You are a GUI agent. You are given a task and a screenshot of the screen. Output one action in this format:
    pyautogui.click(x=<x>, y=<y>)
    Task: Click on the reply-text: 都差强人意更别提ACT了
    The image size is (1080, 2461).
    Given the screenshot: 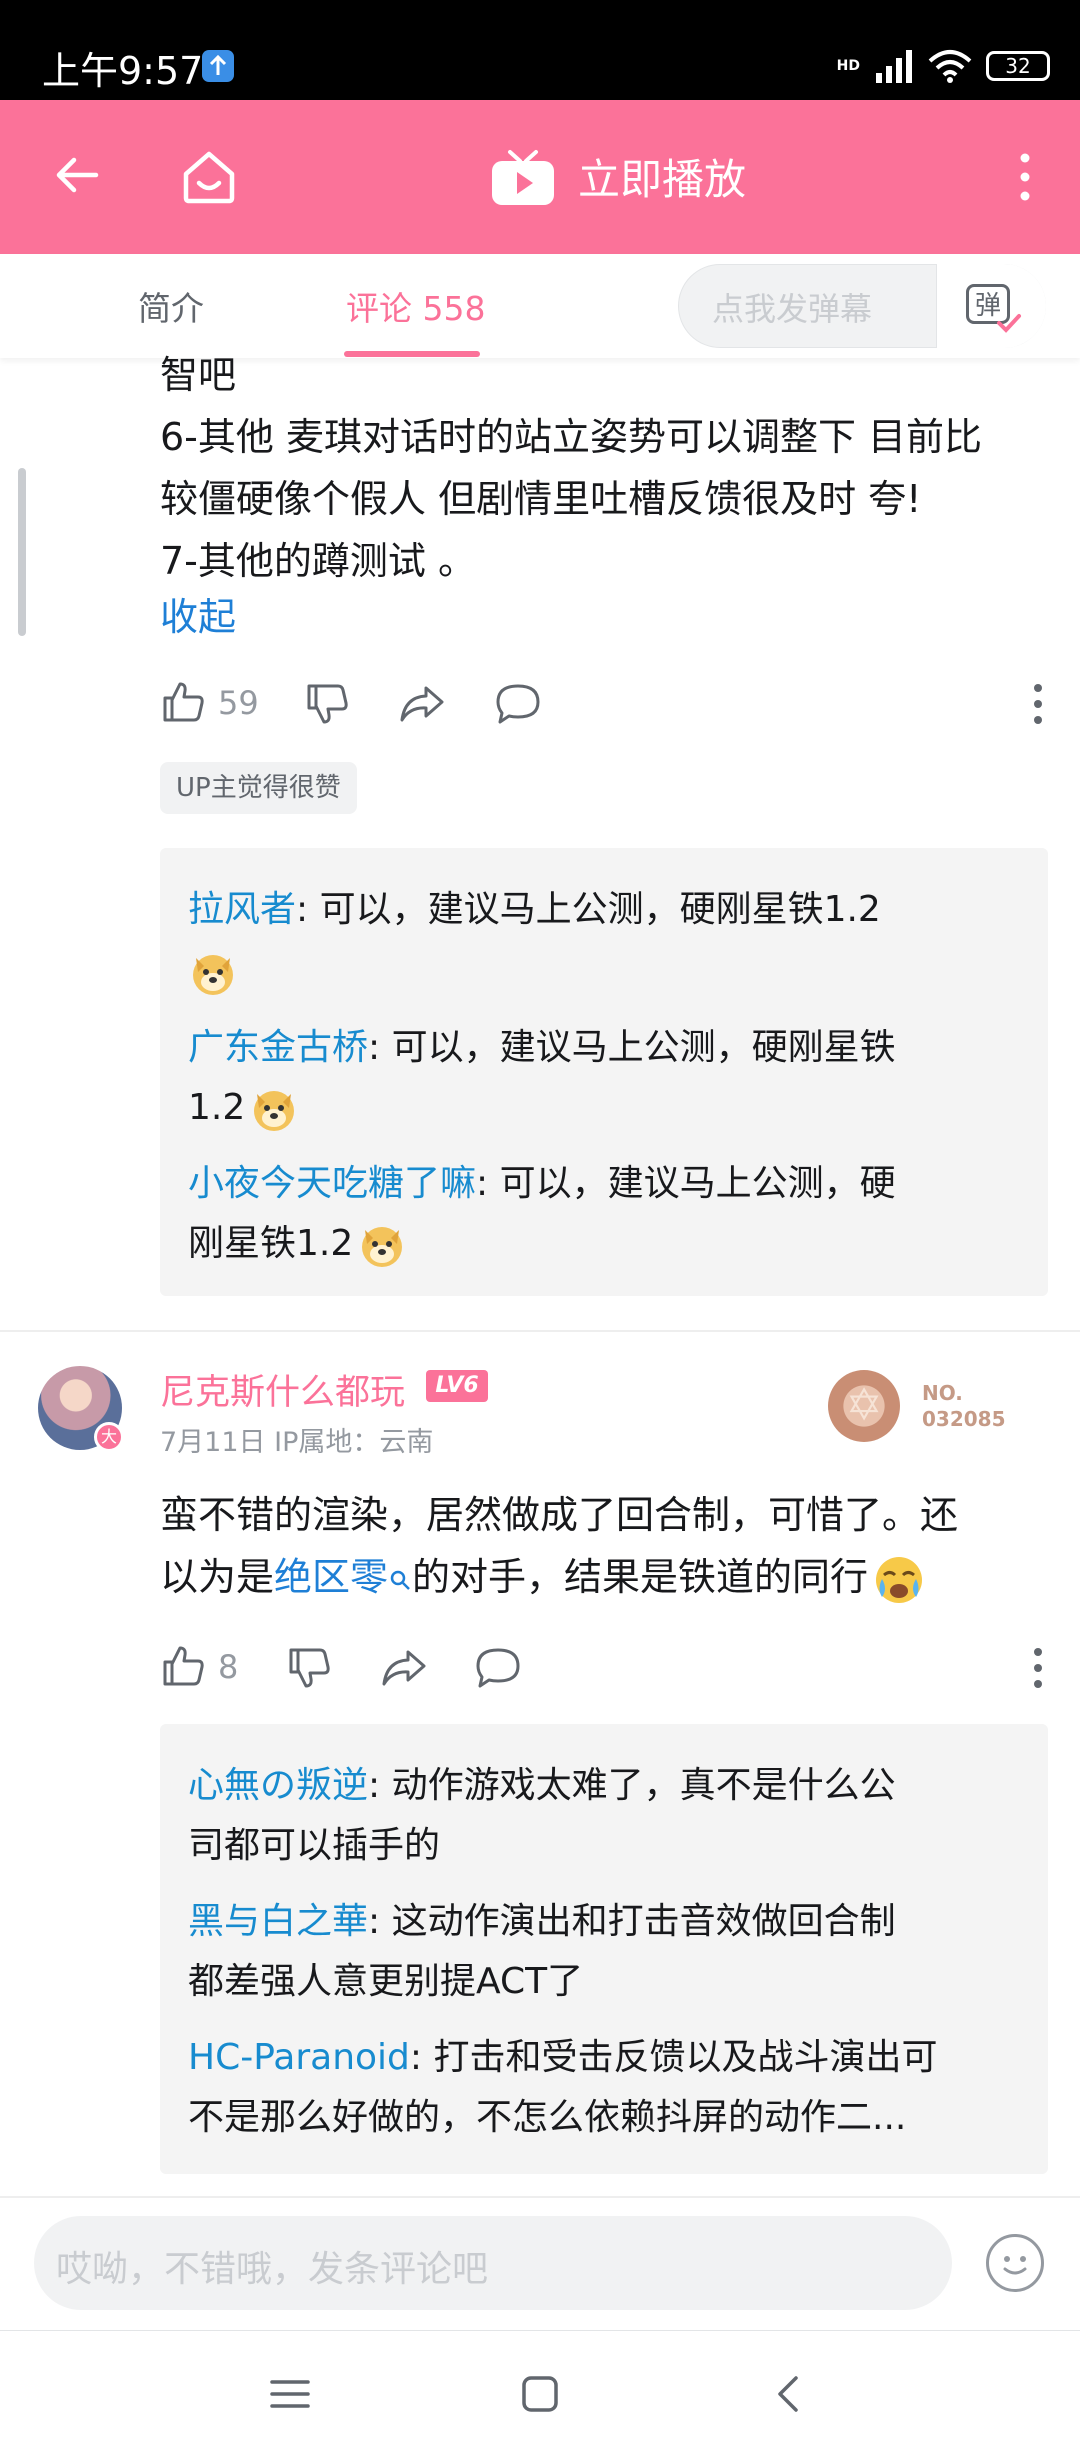 What is the action you would take?
    pyautogui.click(x=386, y=1981)
    